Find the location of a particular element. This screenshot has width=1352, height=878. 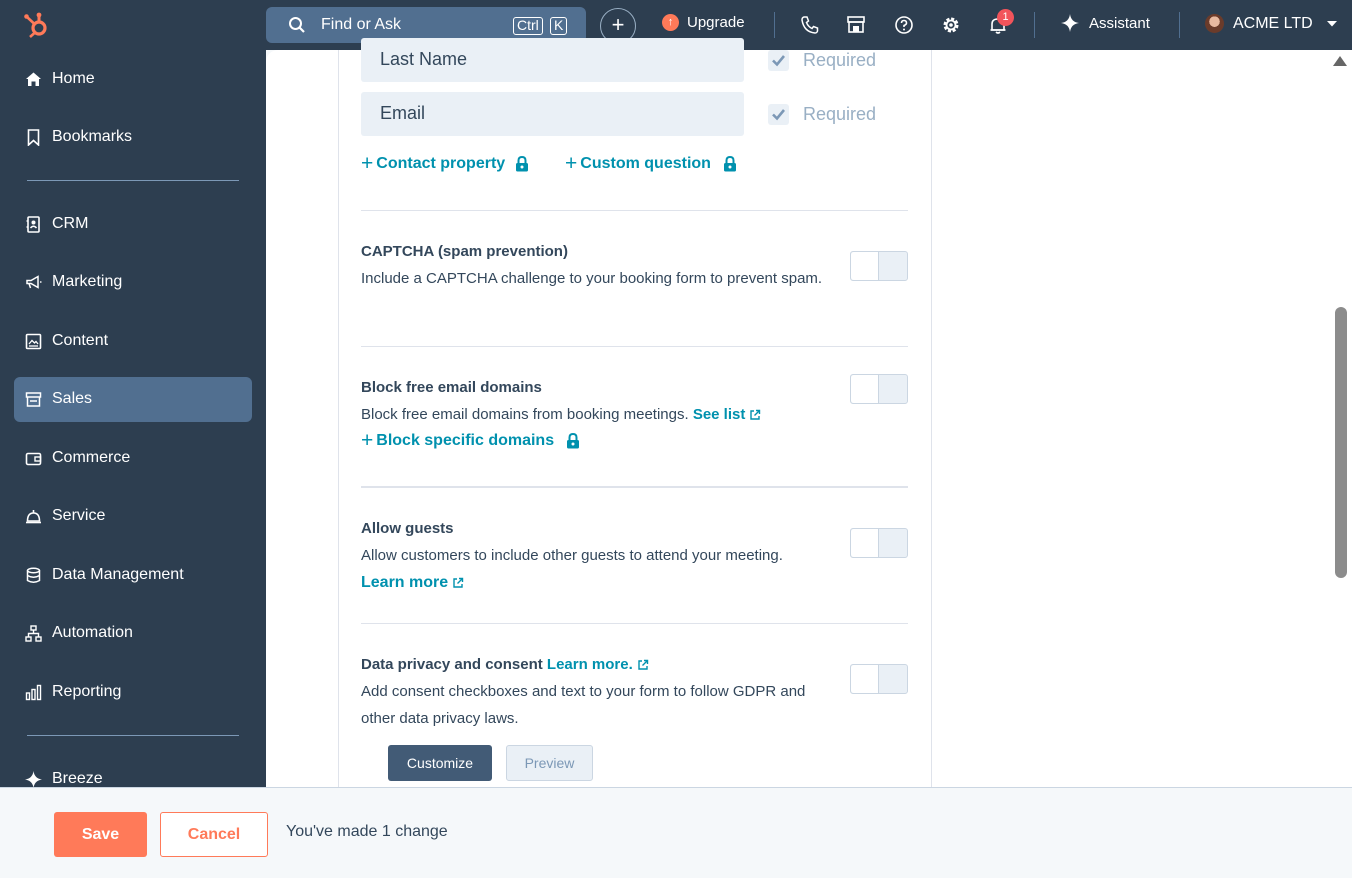

avatar is located at coordinates (1214, 23).